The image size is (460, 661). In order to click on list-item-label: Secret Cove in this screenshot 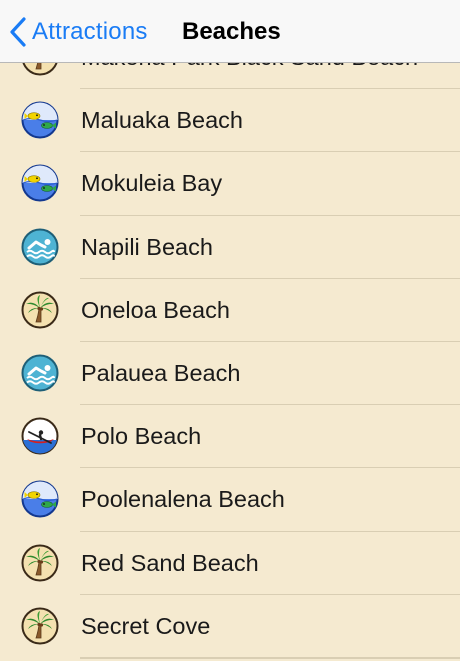, I will do `click(146, 625)`.